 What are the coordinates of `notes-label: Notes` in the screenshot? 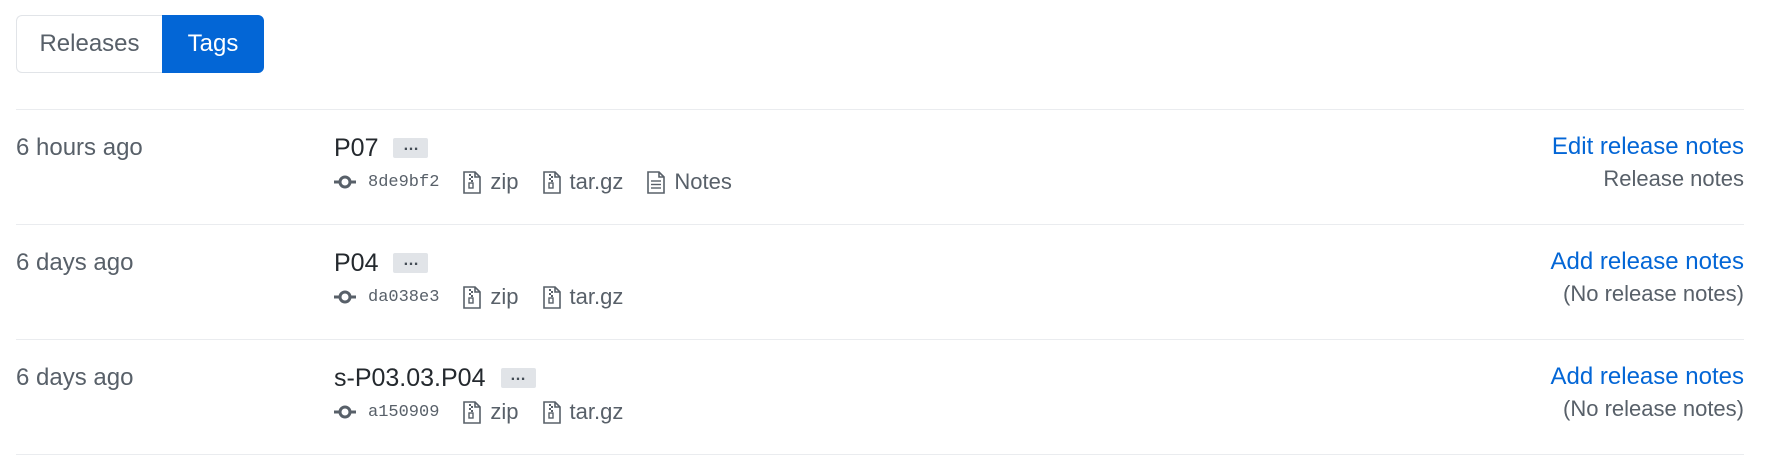 It's located at (703, 181).